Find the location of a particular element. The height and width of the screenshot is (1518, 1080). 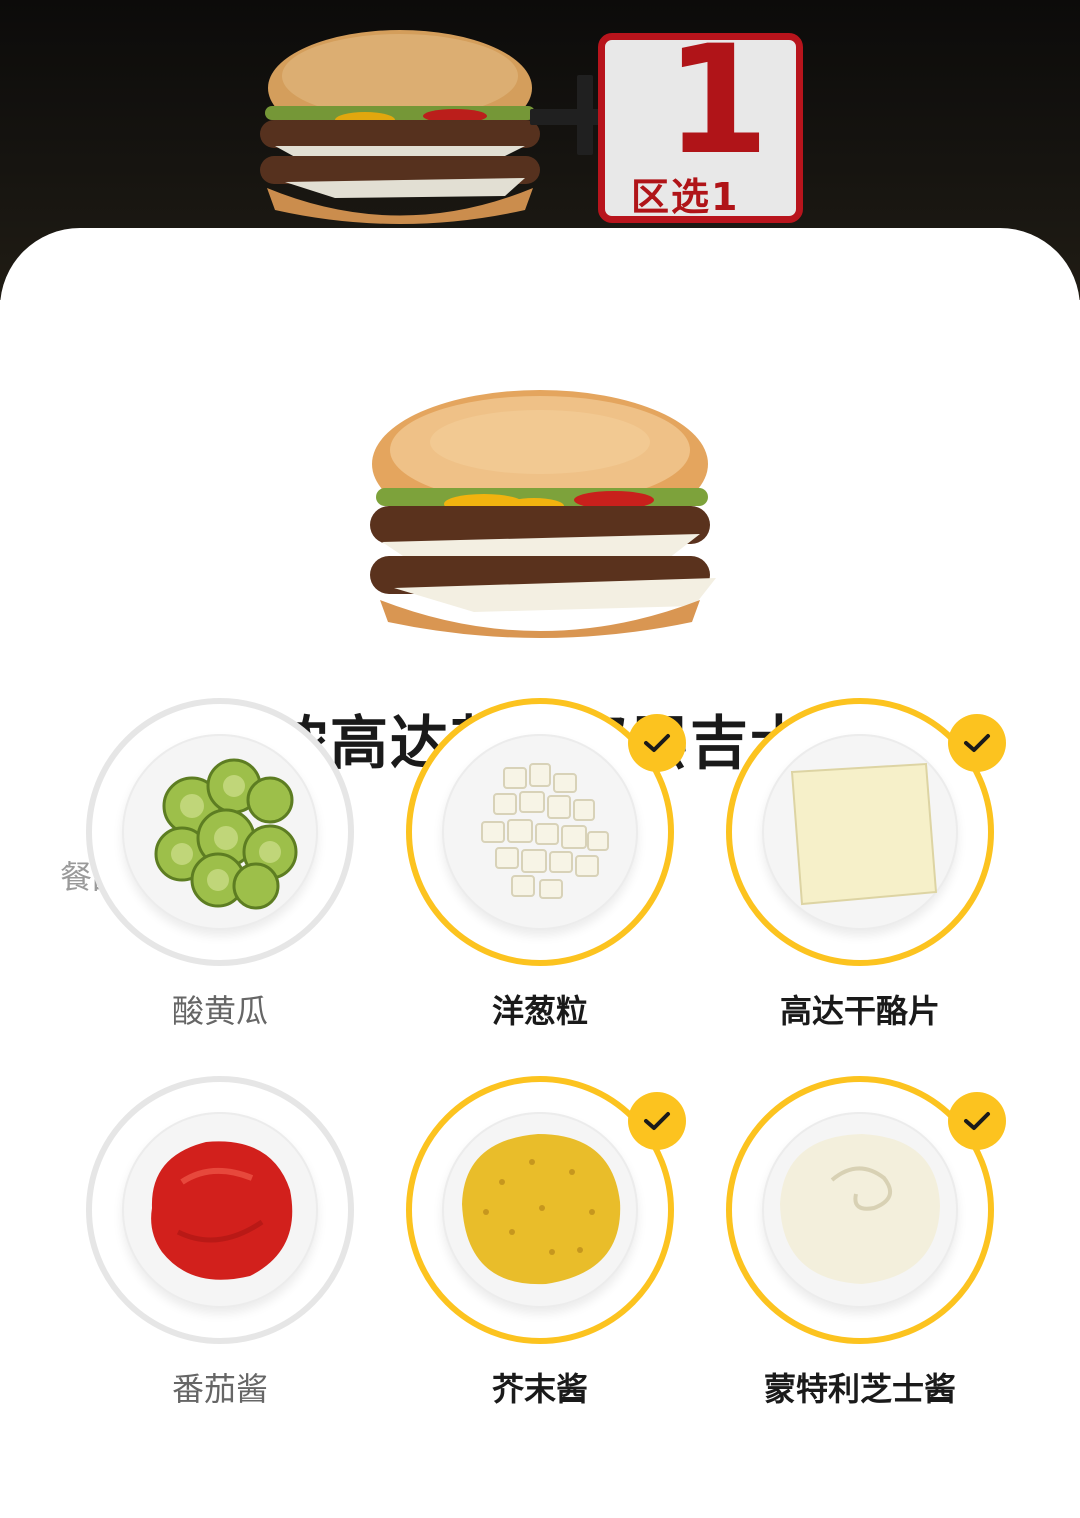

option-mustard: 芥末酱 is located at coordinates (546, 1256).